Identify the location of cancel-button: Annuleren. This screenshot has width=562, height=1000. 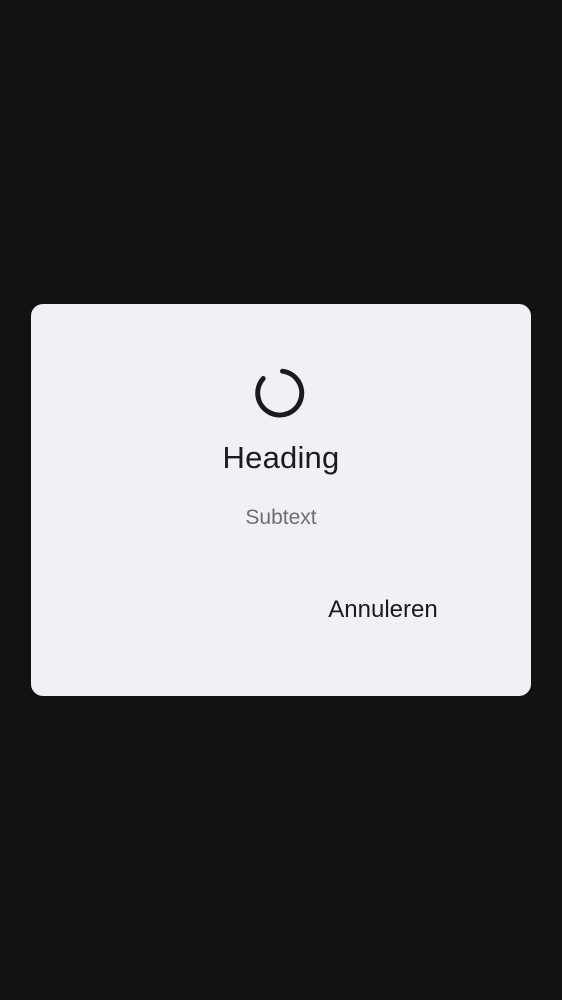
(383, 610).